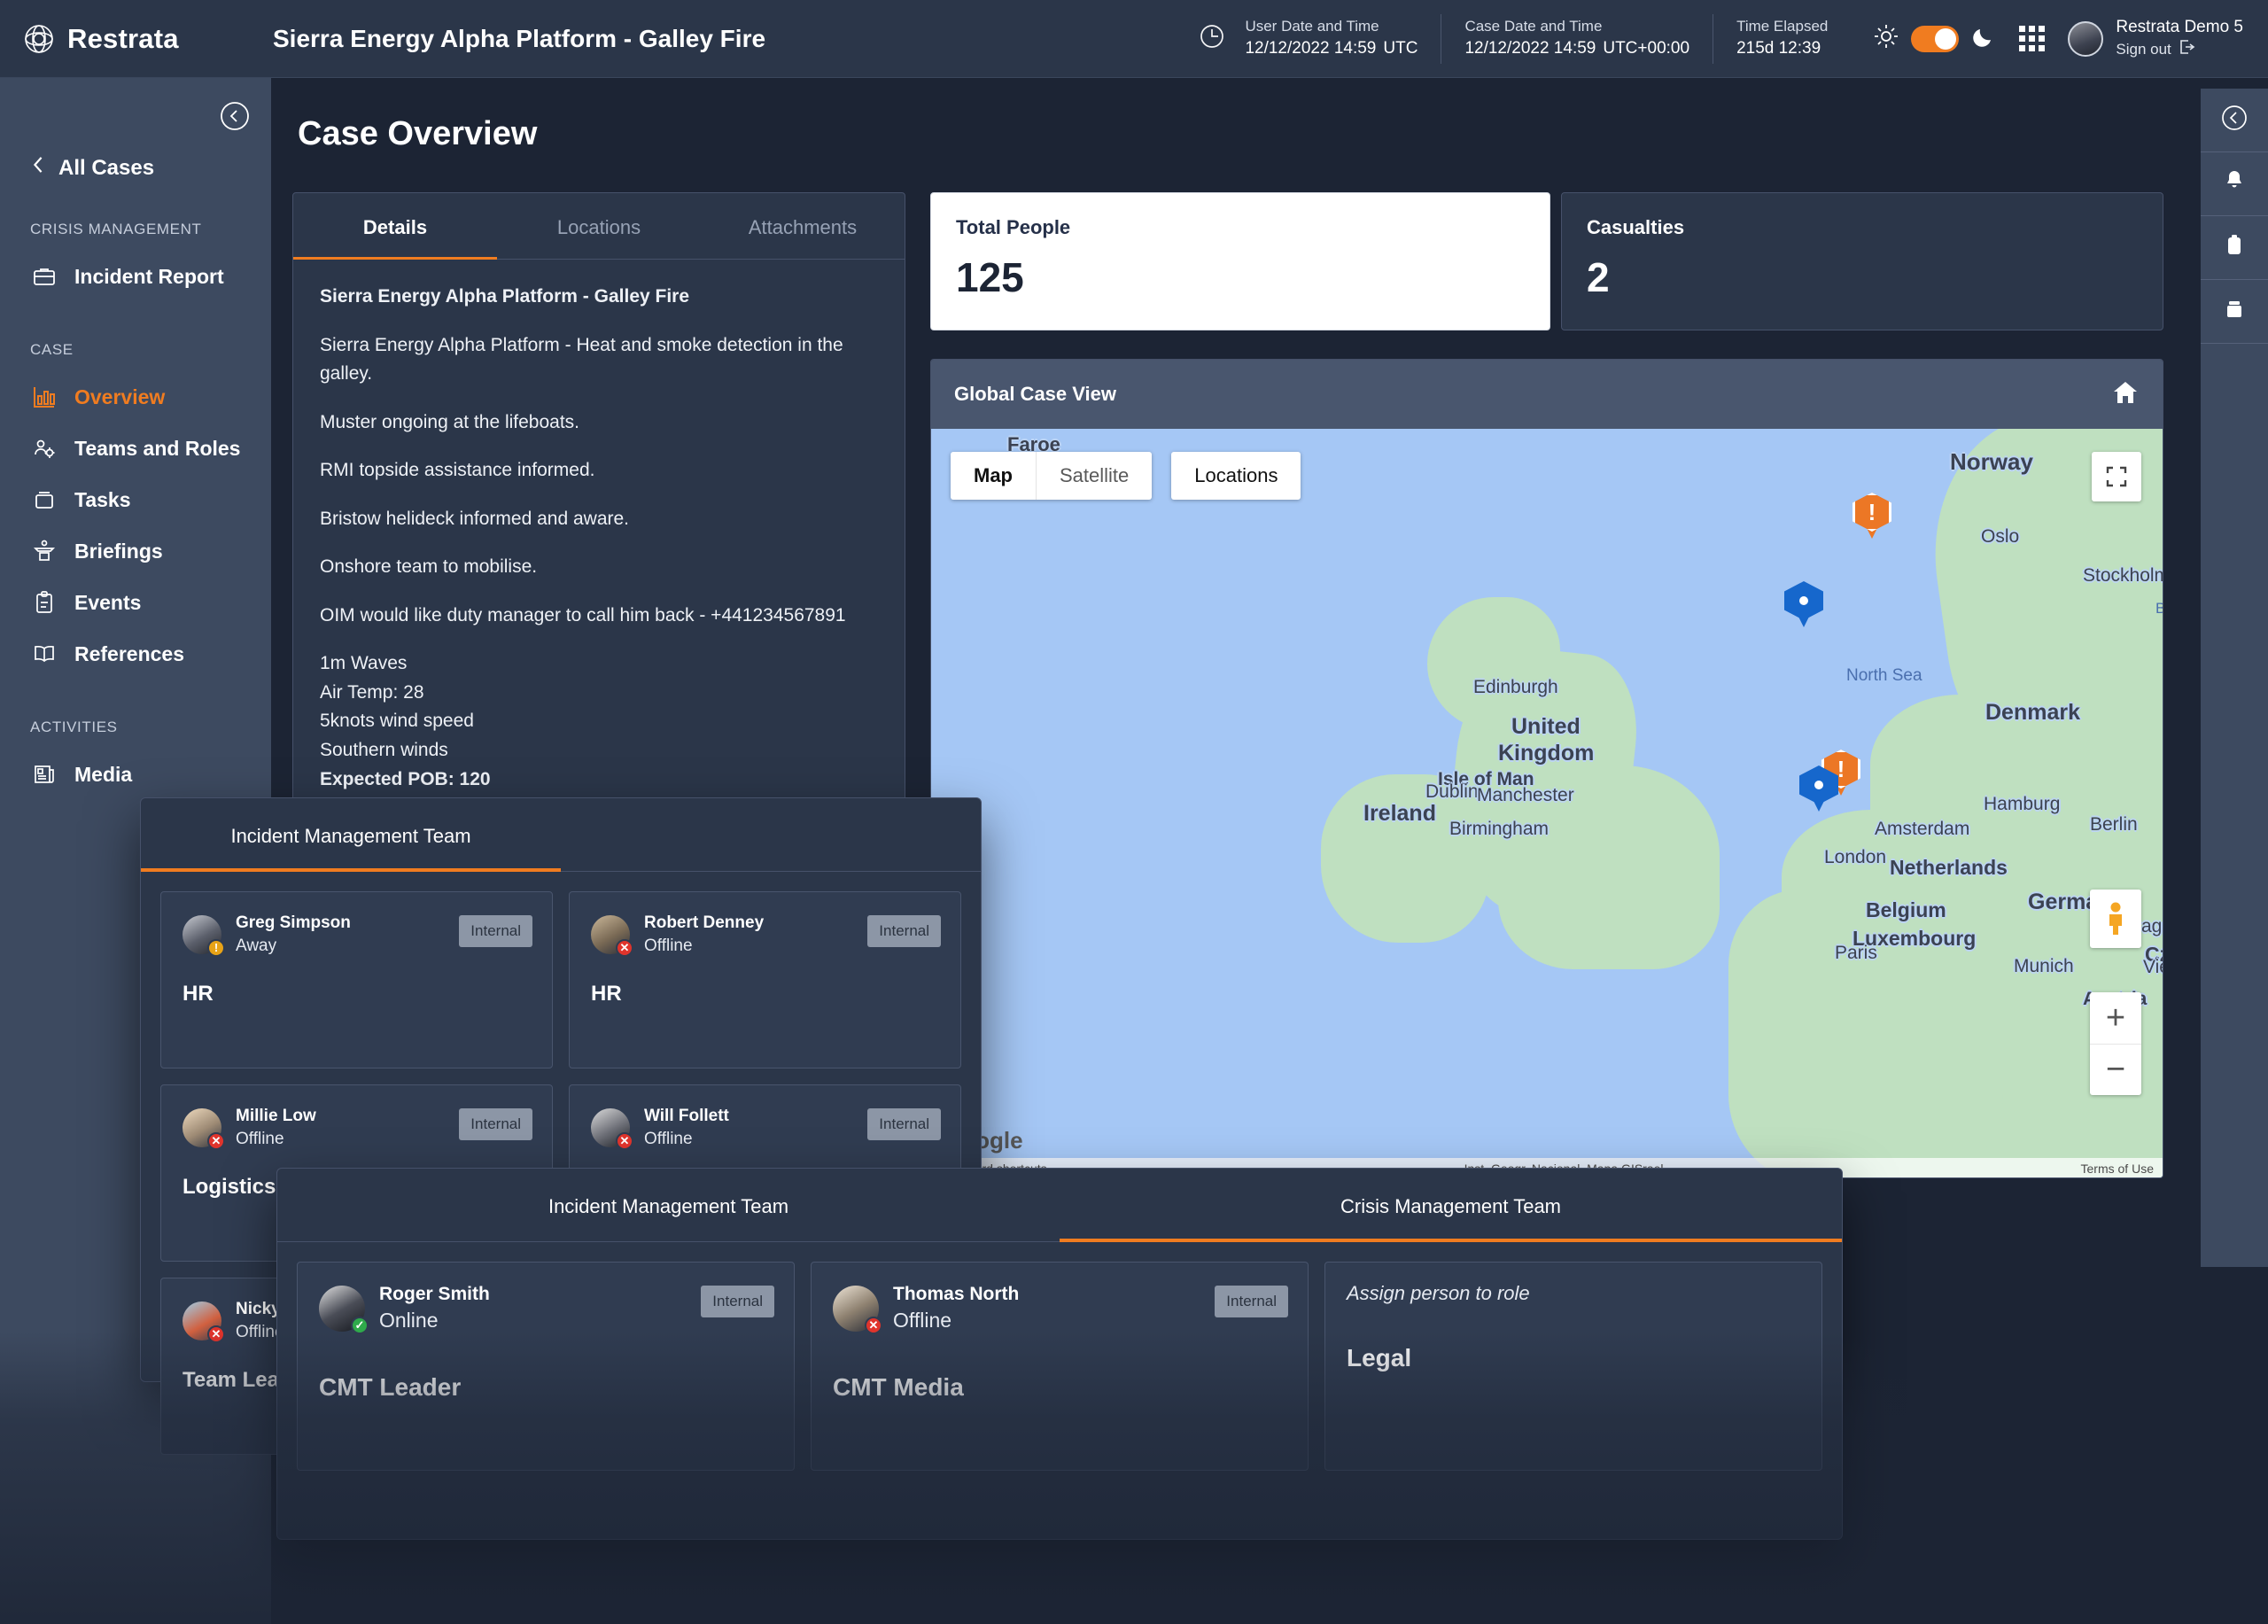 The width and height of the screenshot is (2268, 1624). What do you see at coordinates (1573, 1367) in the screenshot?
I see `empty-role-card: Assign person to role Legal` at bounding box center [1573, 1367].